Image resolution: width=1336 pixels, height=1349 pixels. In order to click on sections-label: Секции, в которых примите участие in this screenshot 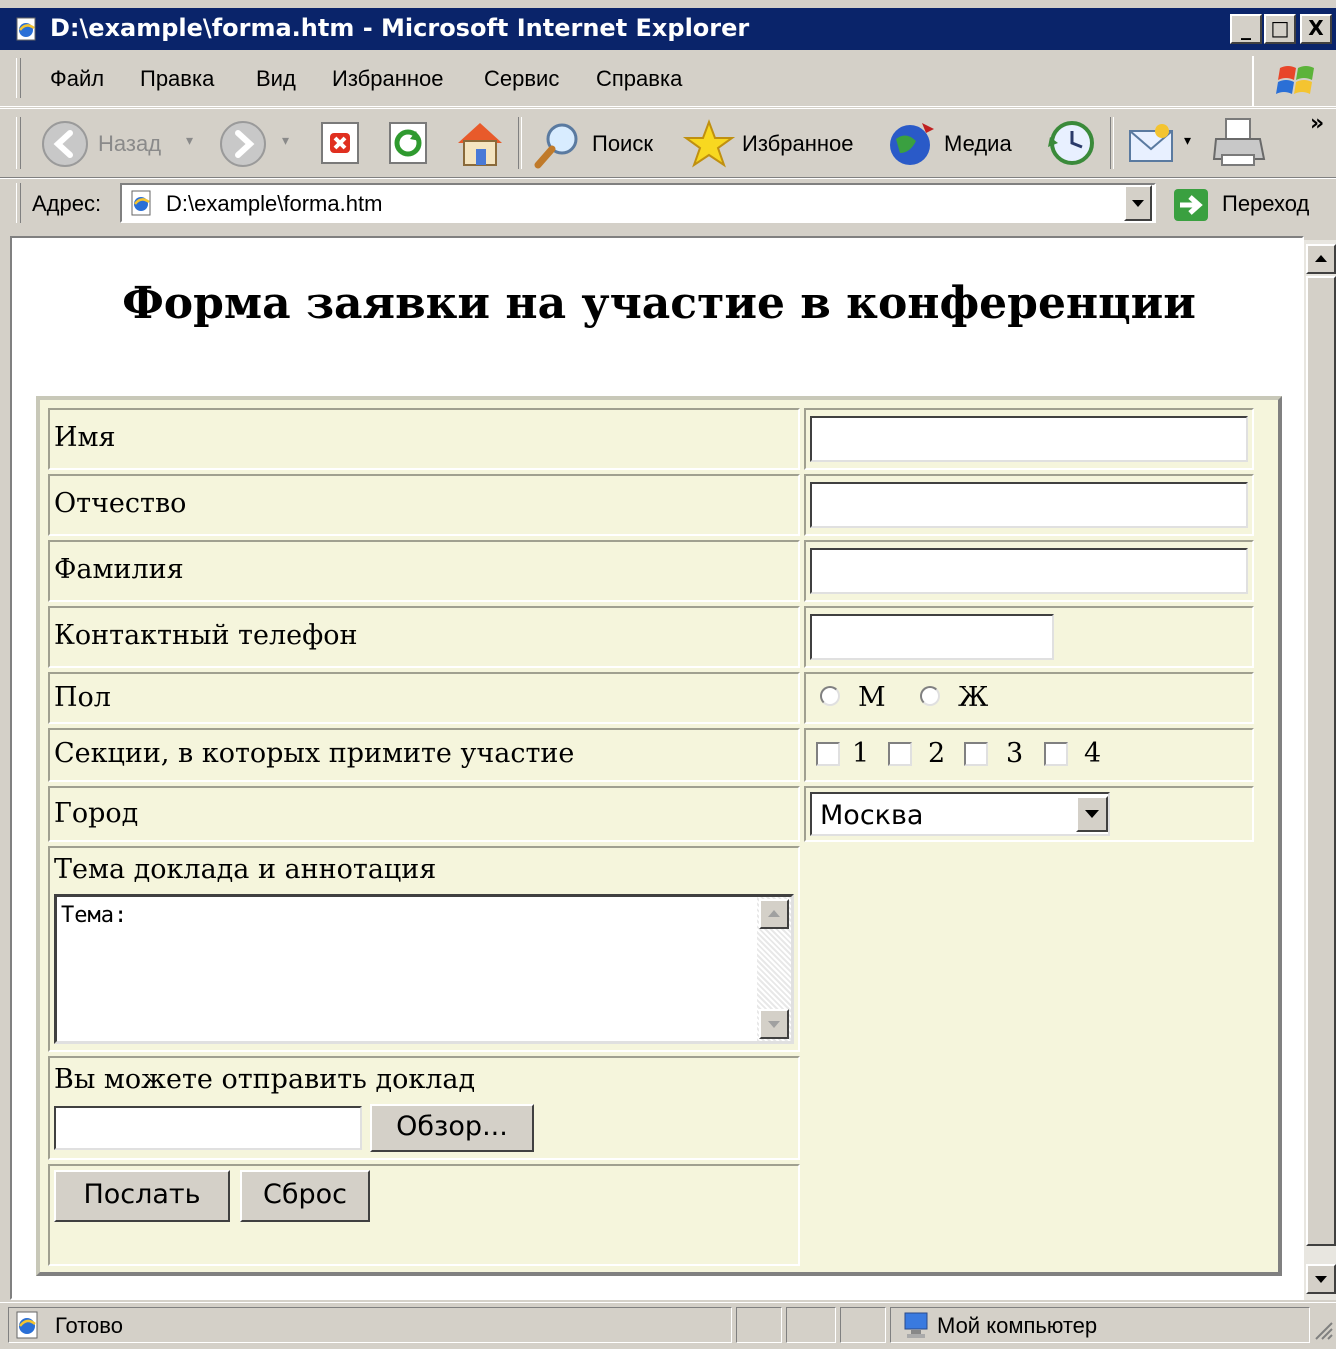, I will do `click(314, 753)`.